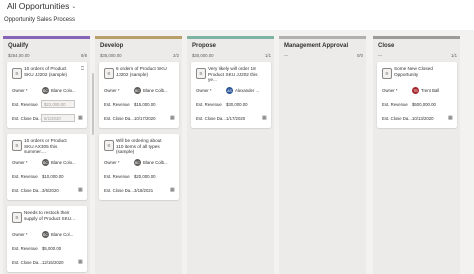 Image resolution: width=474 pixels, height=274 pixels. Describe the element at coordinates (145, 118) in the screenshot. I see `est-close-date-value: 10/17/2020` at that location.